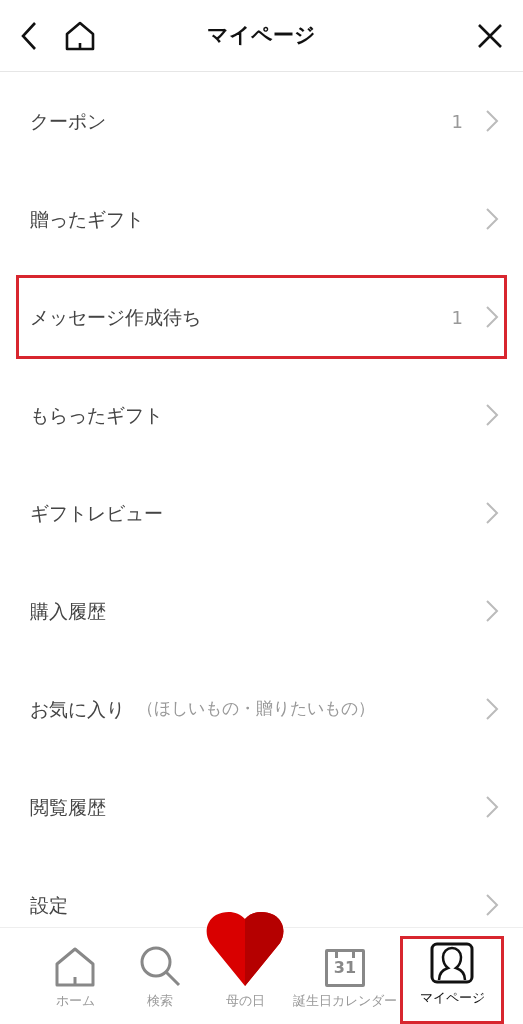 The height and width of the screenshot is (1024, 523). I want to click on menu-label: ギフトレビュー, so click(96, 513).